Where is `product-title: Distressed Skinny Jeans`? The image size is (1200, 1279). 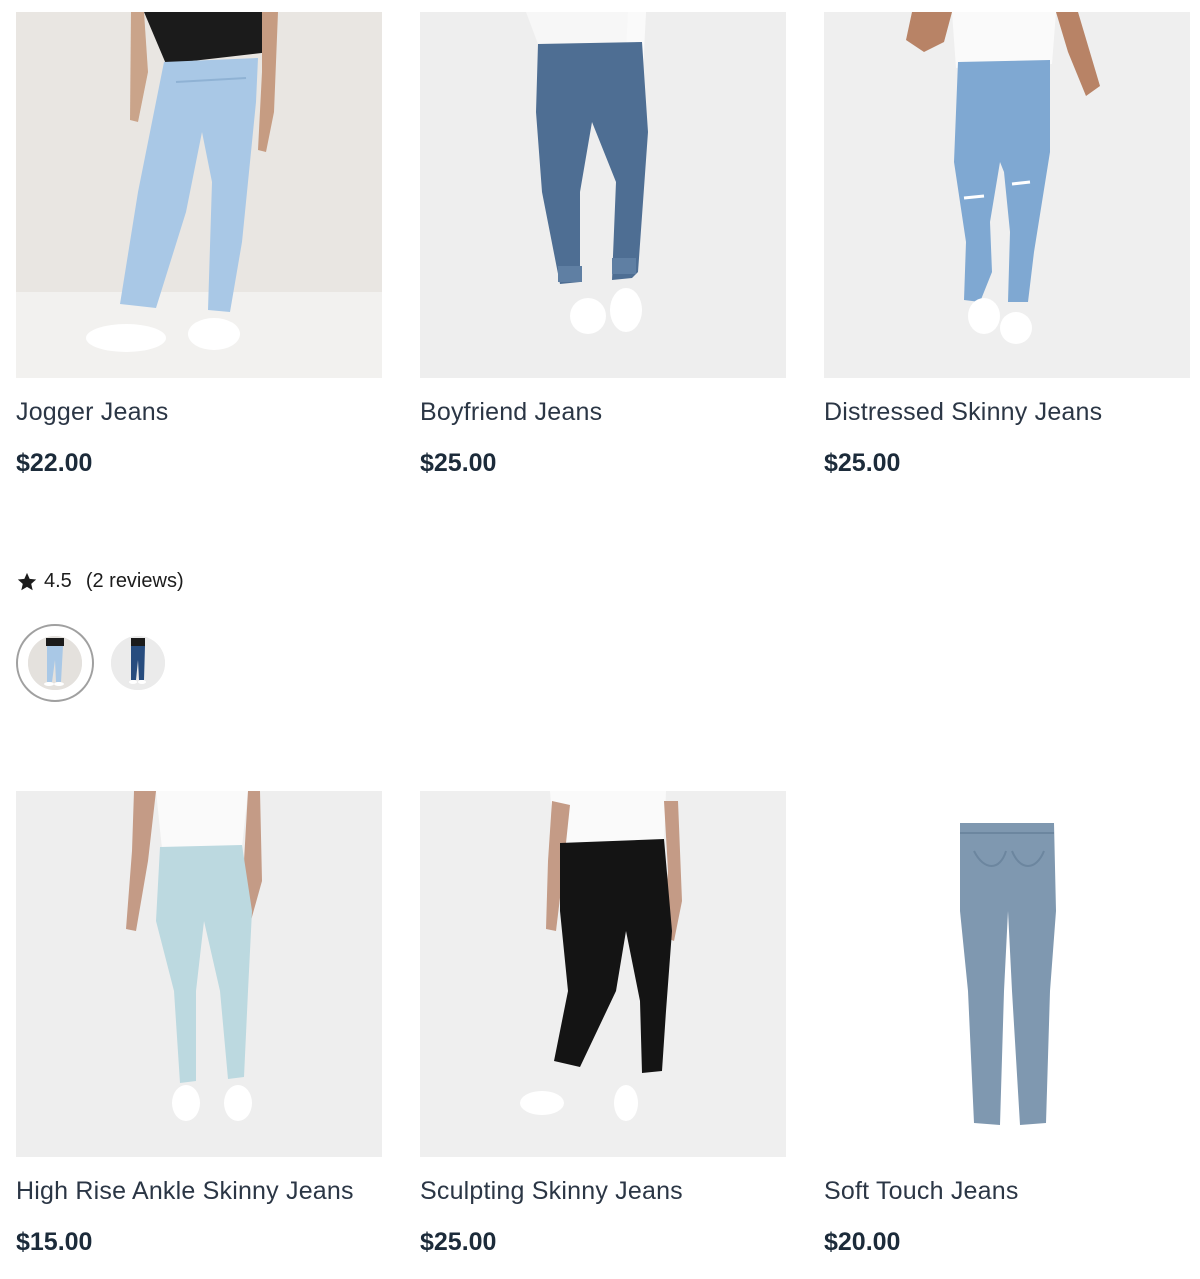 product-title: Distressed Skinny Jeans is located at coordinates (963, 412).